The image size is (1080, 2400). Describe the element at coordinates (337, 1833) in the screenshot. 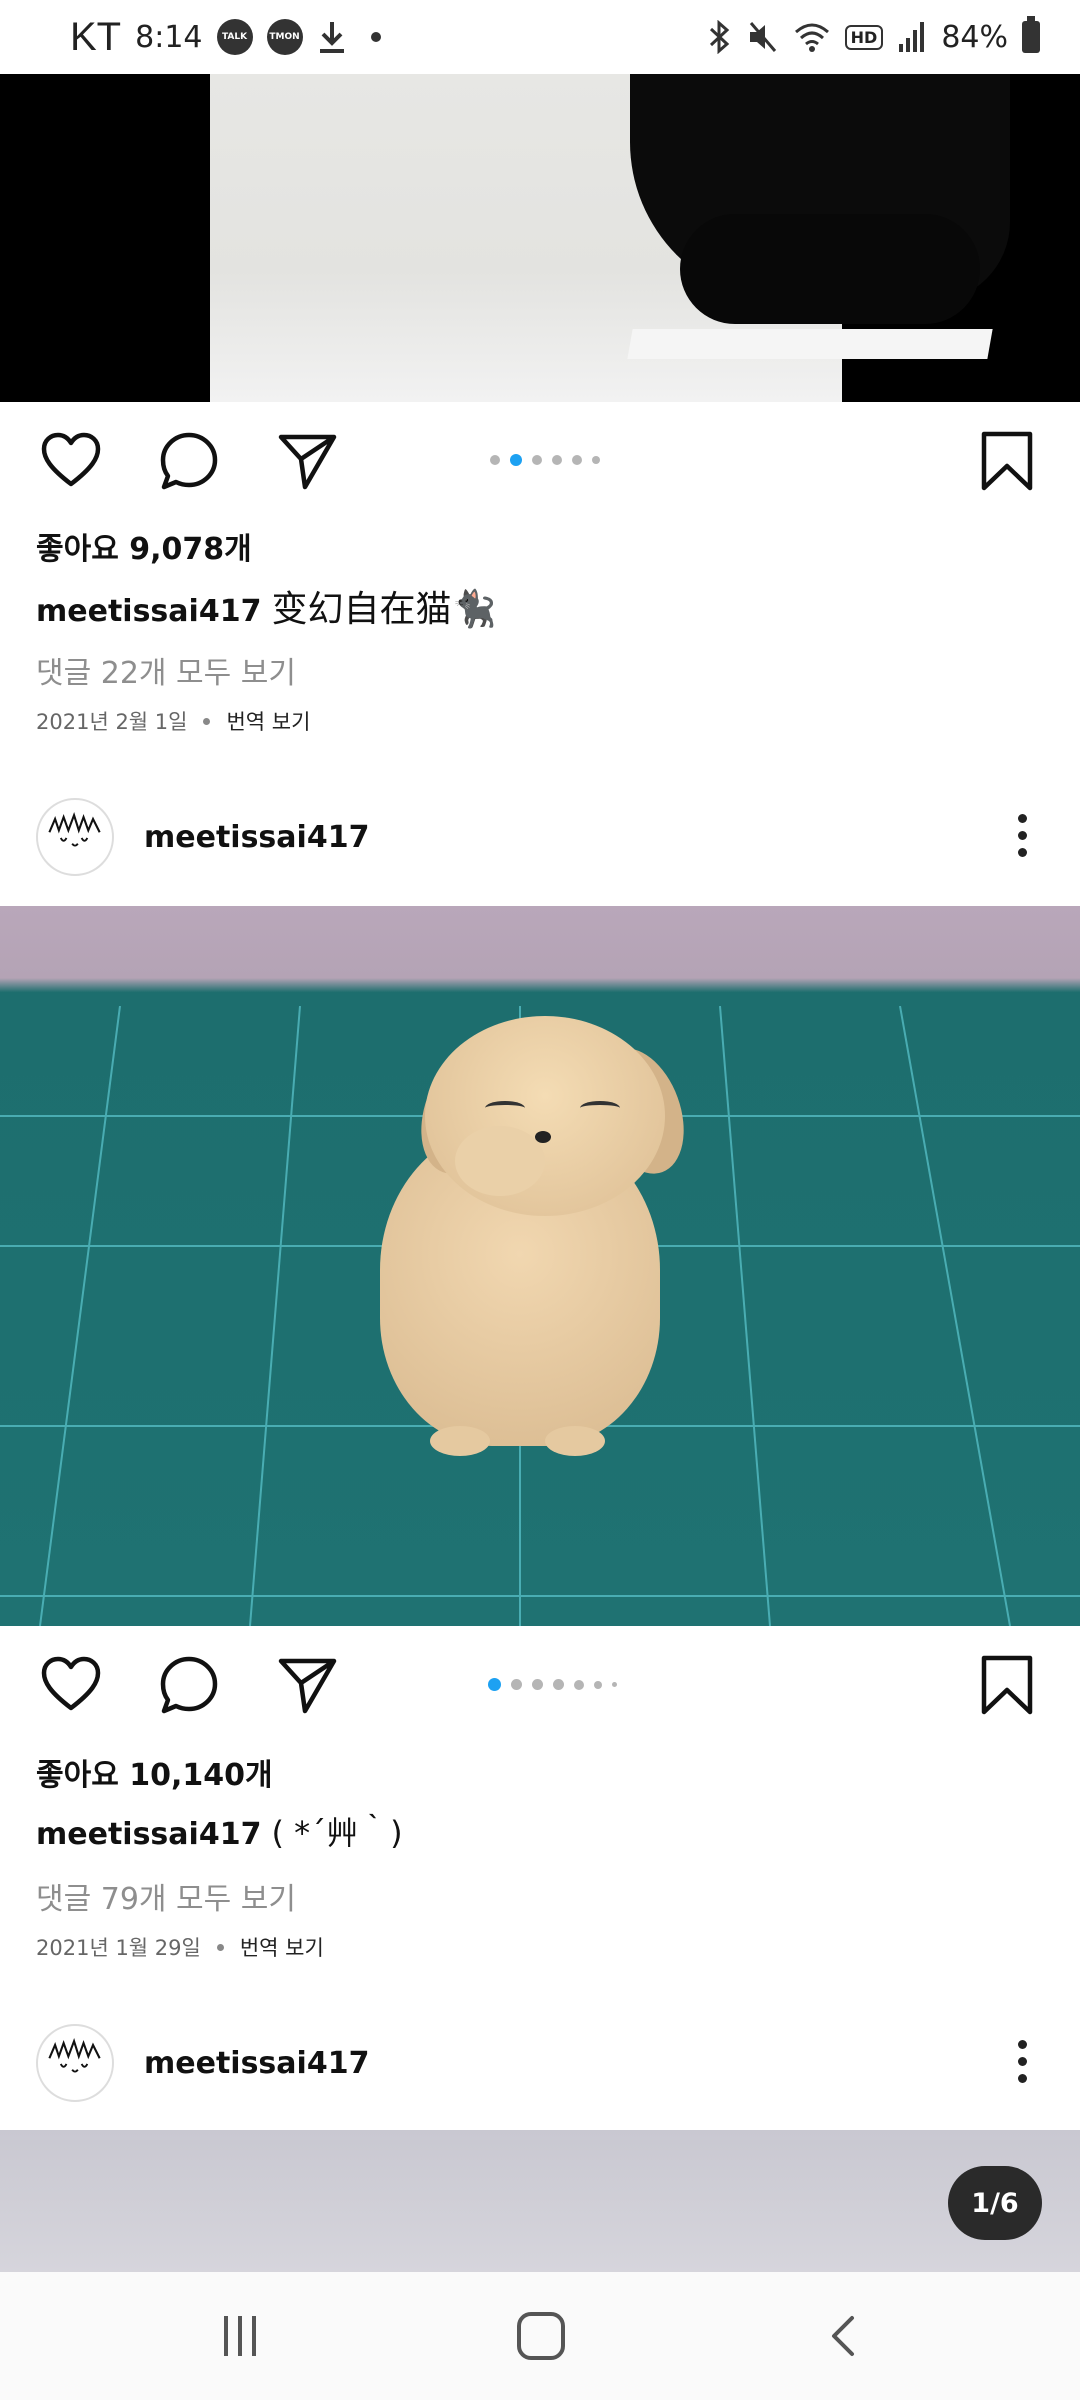

I see `caption-text: ( *´艸｀)` at that location.